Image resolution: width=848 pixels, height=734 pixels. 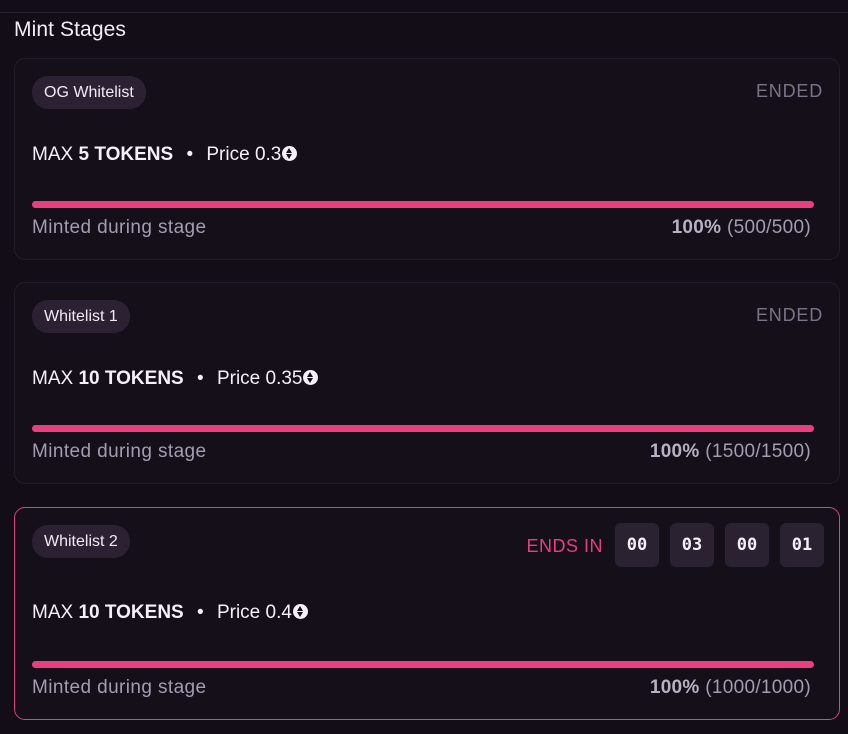 What do you see at coordinates (424, 12) in the screenshot?
I see `top-divider` at bounding box center [424, 12].